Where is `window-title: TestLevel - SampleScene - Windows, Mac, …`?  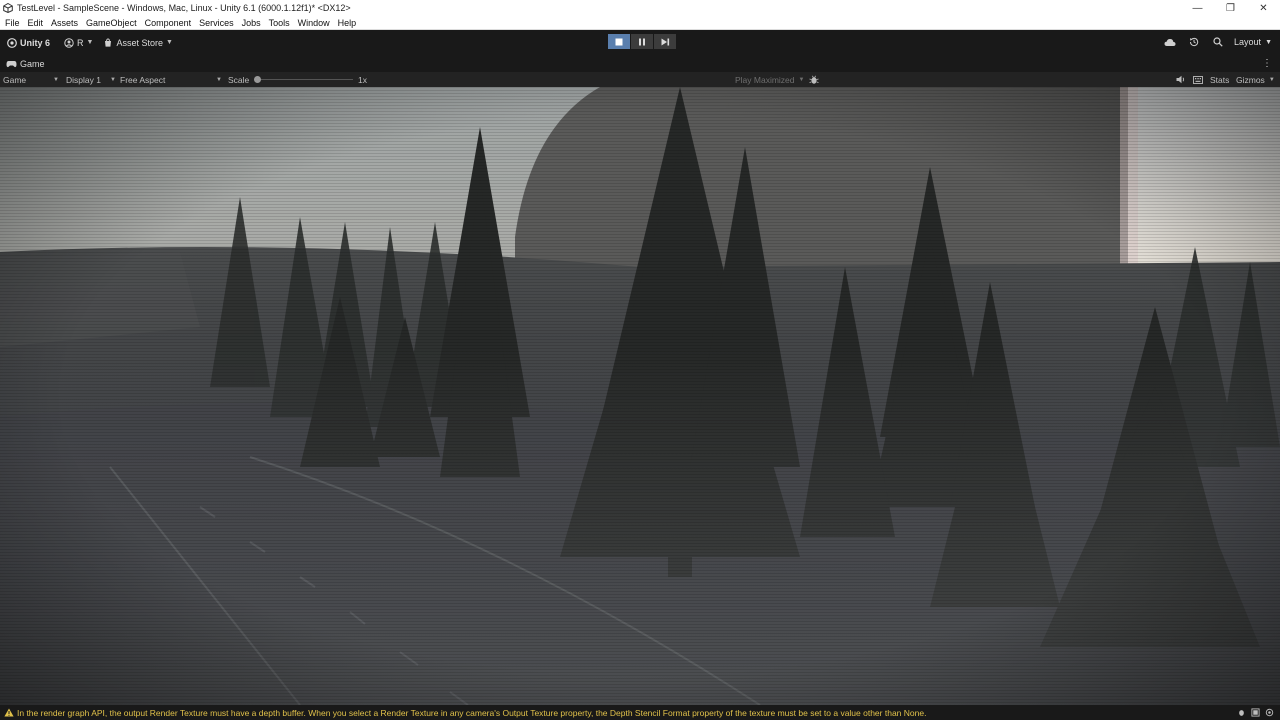
window-title: TestLevel - SampleScene - Windows, Mac, … is located at coordinates (184, 8).